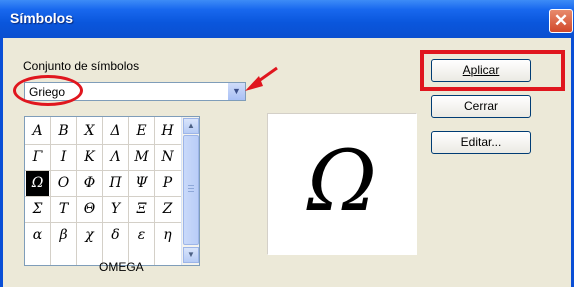 The height and width of the screenshot is (287, 574). What do you see at coordinates (63, 131) in the screenshot?
I see `symbol-cell: B` at bounding box center [63, 131].